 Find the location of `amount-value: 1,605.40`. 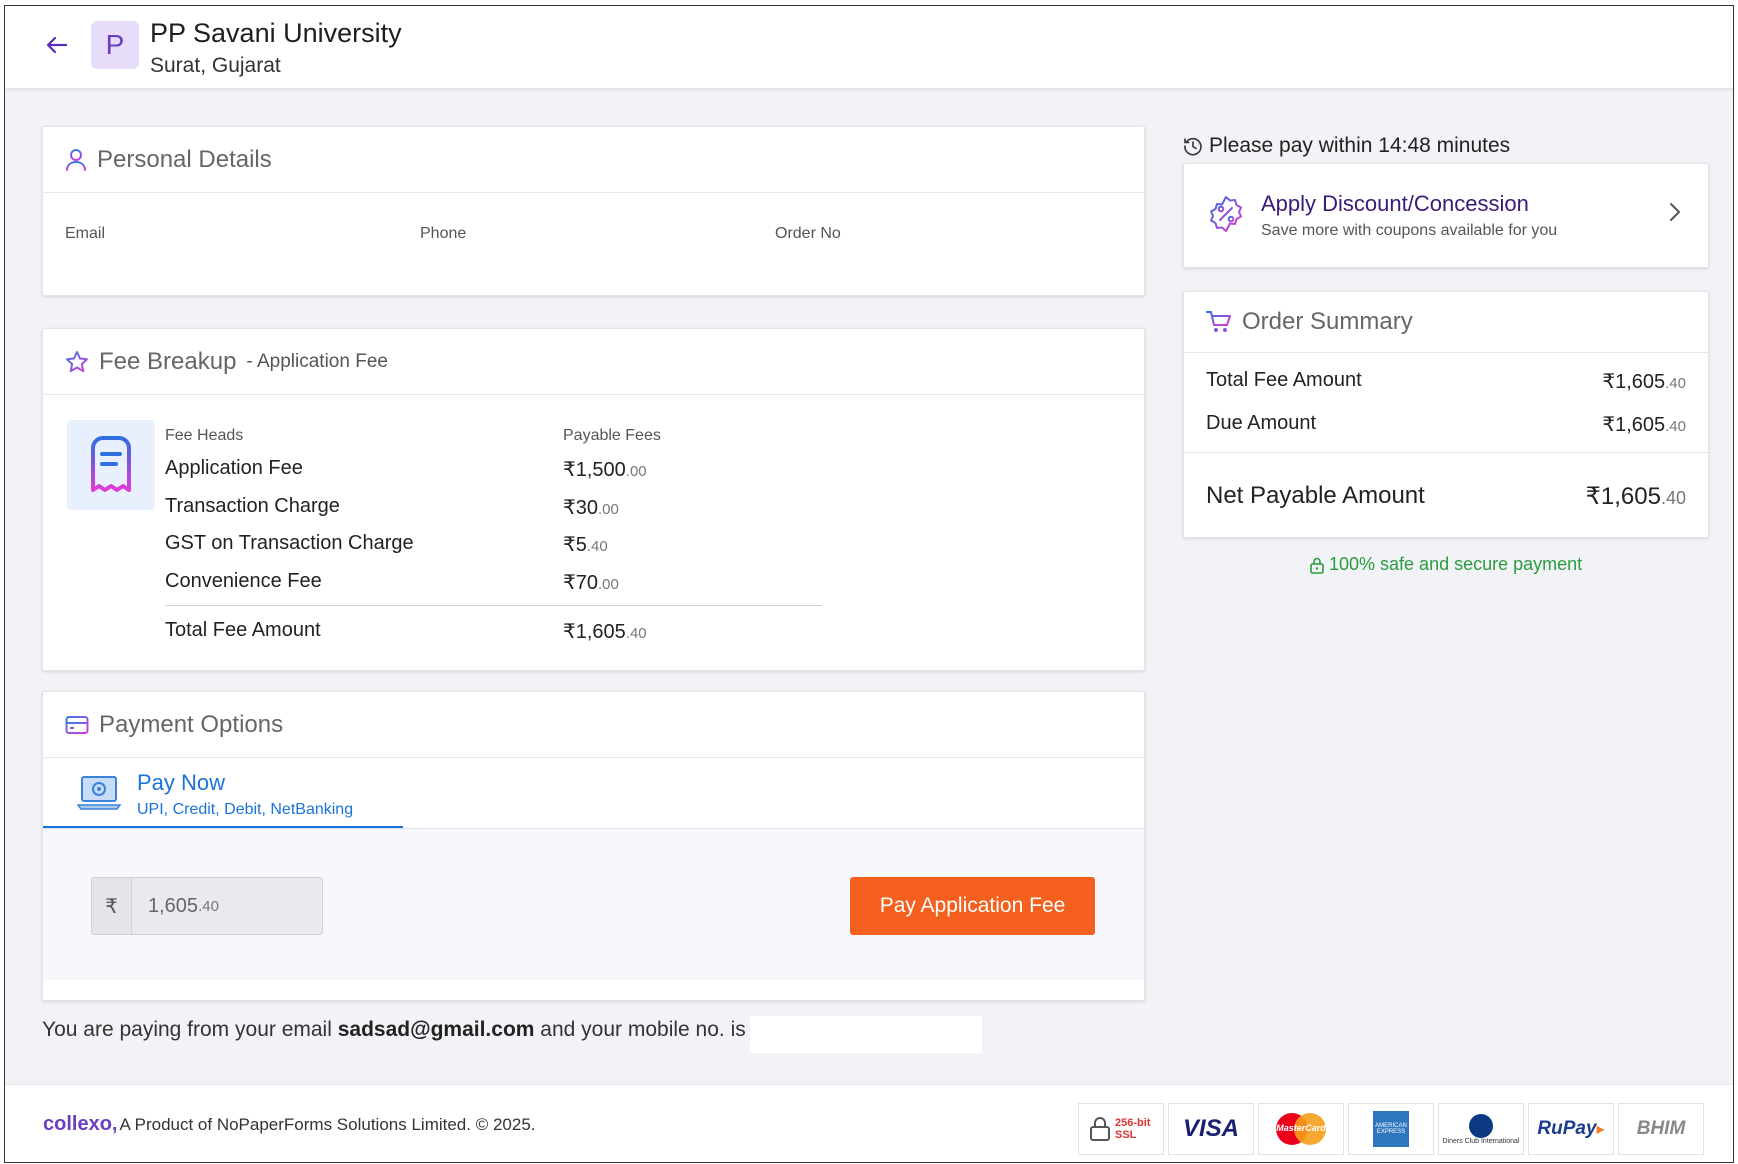

amount-value: 1,605.40 is located at coordinates (183, 905).